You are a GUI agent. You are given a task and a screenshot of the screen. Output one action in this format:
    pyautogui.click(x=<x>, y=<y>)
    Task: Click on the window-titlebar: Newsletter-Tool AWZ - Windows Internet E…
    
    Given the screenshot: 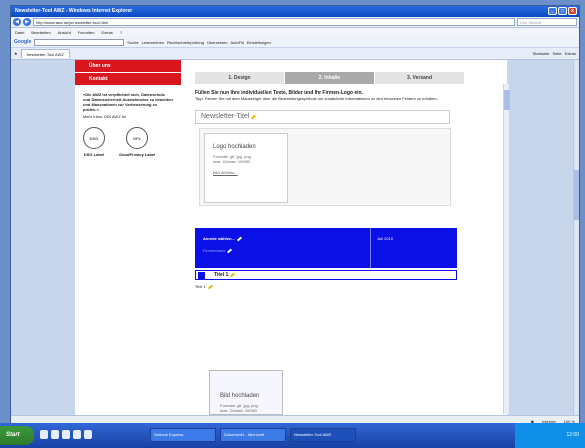 What is the action you would take?
    pyautogui.click(x=295, y=11)
    